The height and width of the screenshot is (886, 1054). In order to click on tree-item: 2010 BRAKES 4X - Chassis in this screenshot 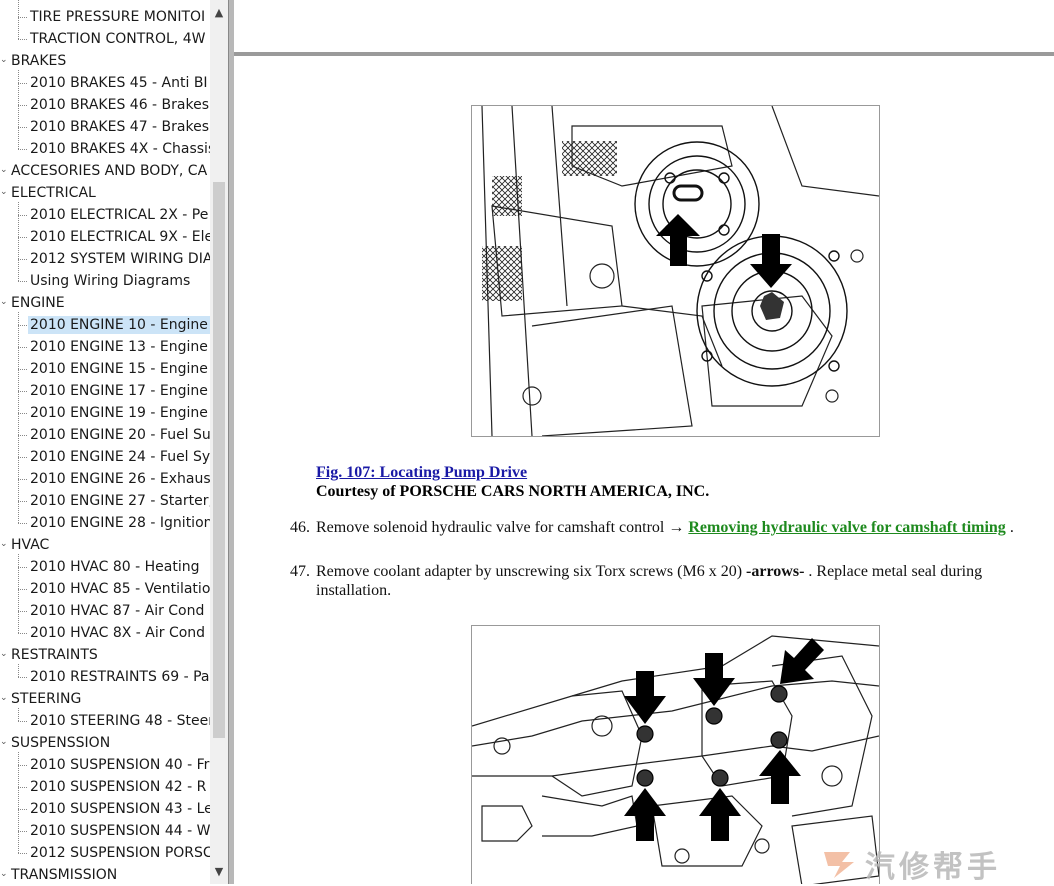, I will do `click(105, 149)`.